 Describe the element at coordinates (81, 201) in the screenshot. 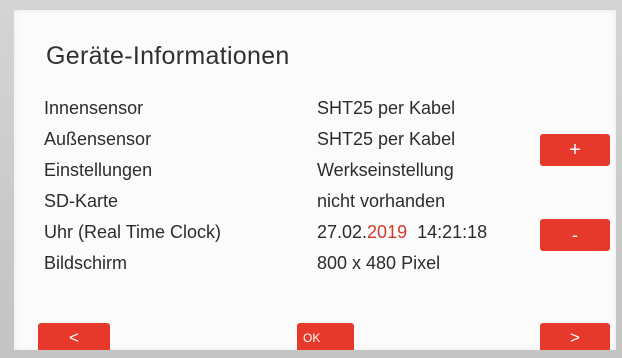

I see `info-label-sd-card: SD-Karte` at that location.